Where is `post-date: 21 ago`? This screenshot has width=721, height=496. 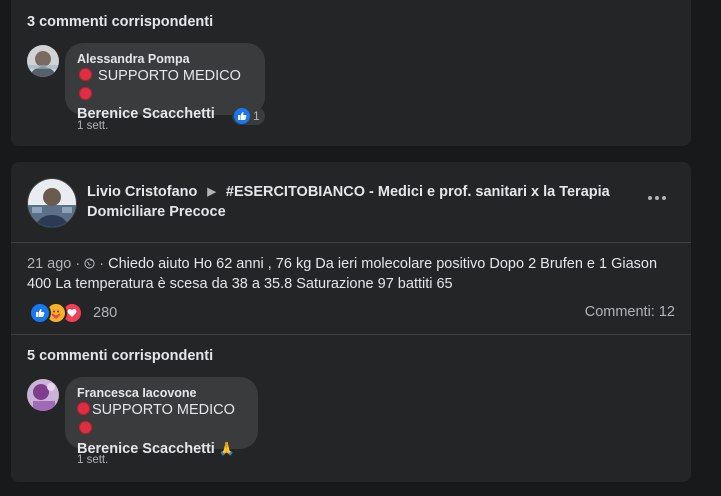 post-date: 21 ago is located at coordinates (49, 264).